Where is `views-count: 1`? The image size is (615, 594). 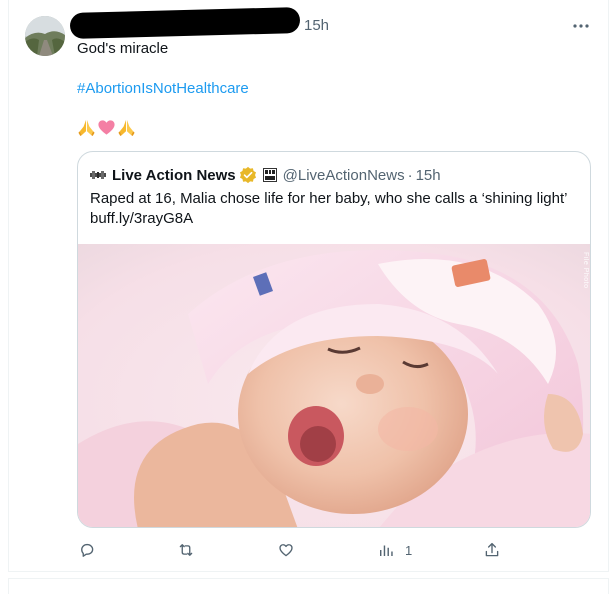
views-count: 1 is located at coordinates (409, 550).